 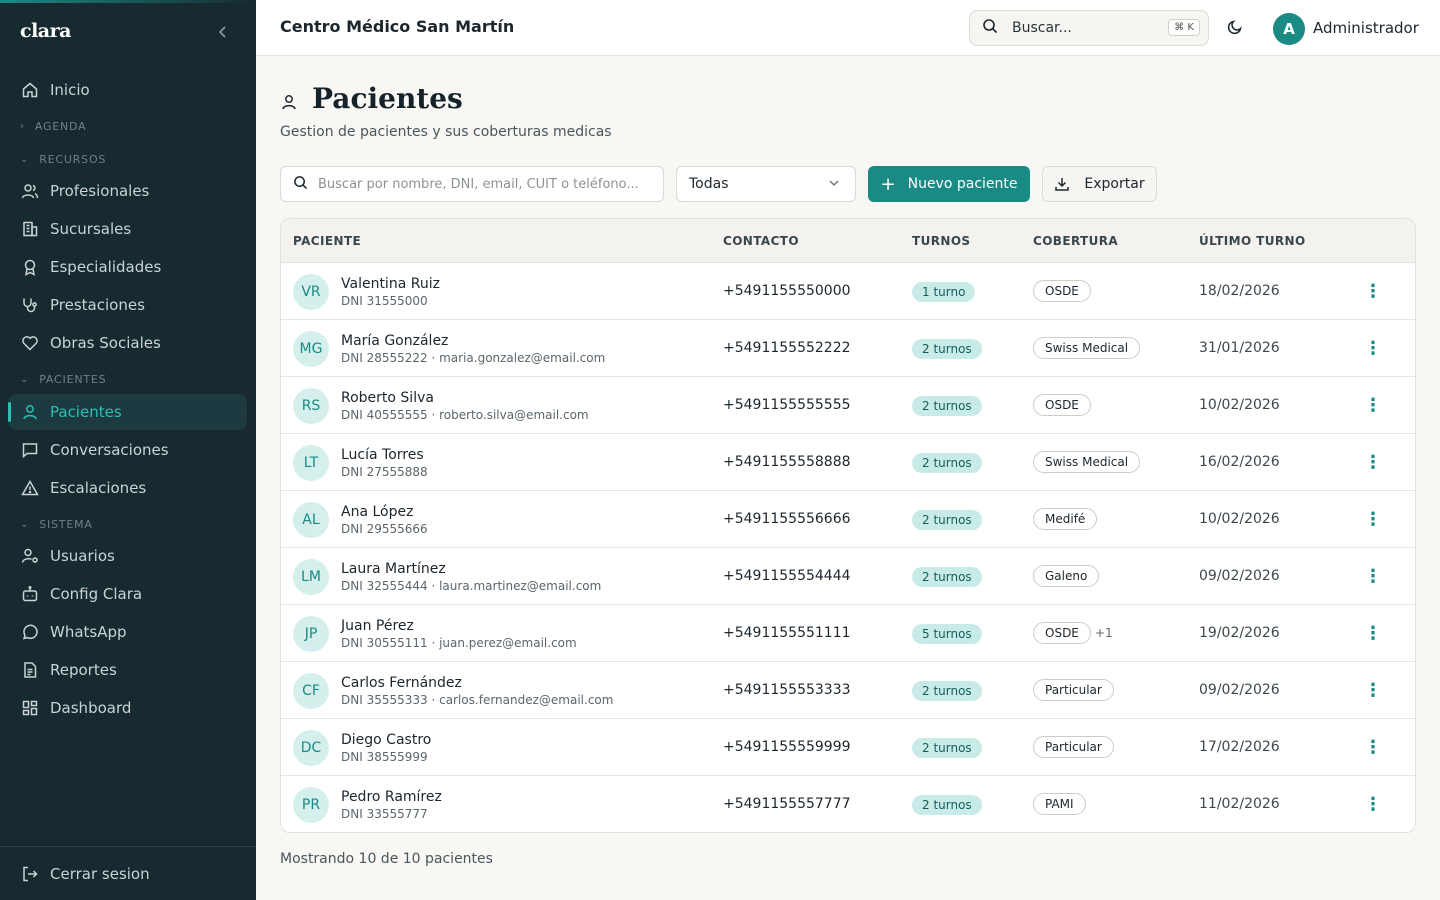 I want to click on sidebar-item-especialidades: Especialidades, so click(x=127, y=267).